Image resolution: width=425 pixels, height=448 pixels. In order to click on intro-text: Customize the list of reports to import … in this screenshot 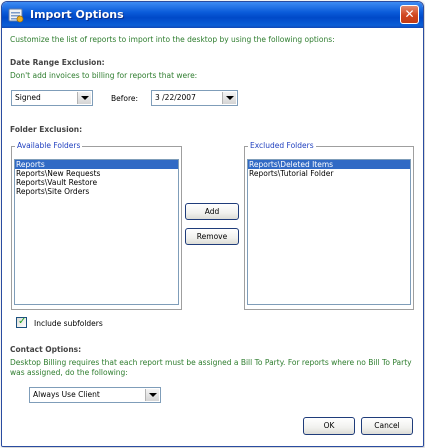, I will do `click(172, 39)`.